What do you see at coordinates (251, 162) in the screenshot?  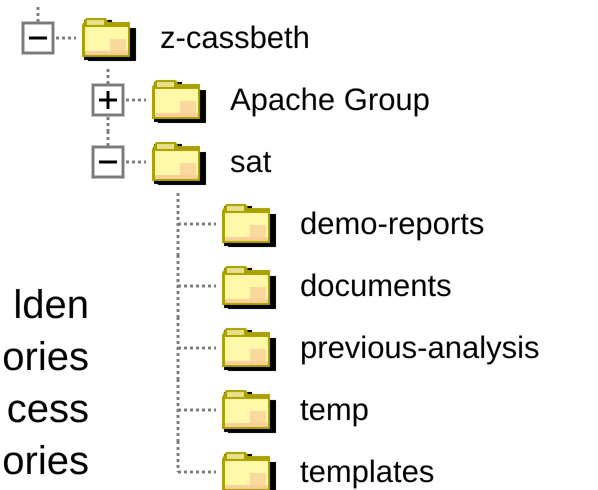 I see `folder-label: sat` at bounding box center [251, 162].